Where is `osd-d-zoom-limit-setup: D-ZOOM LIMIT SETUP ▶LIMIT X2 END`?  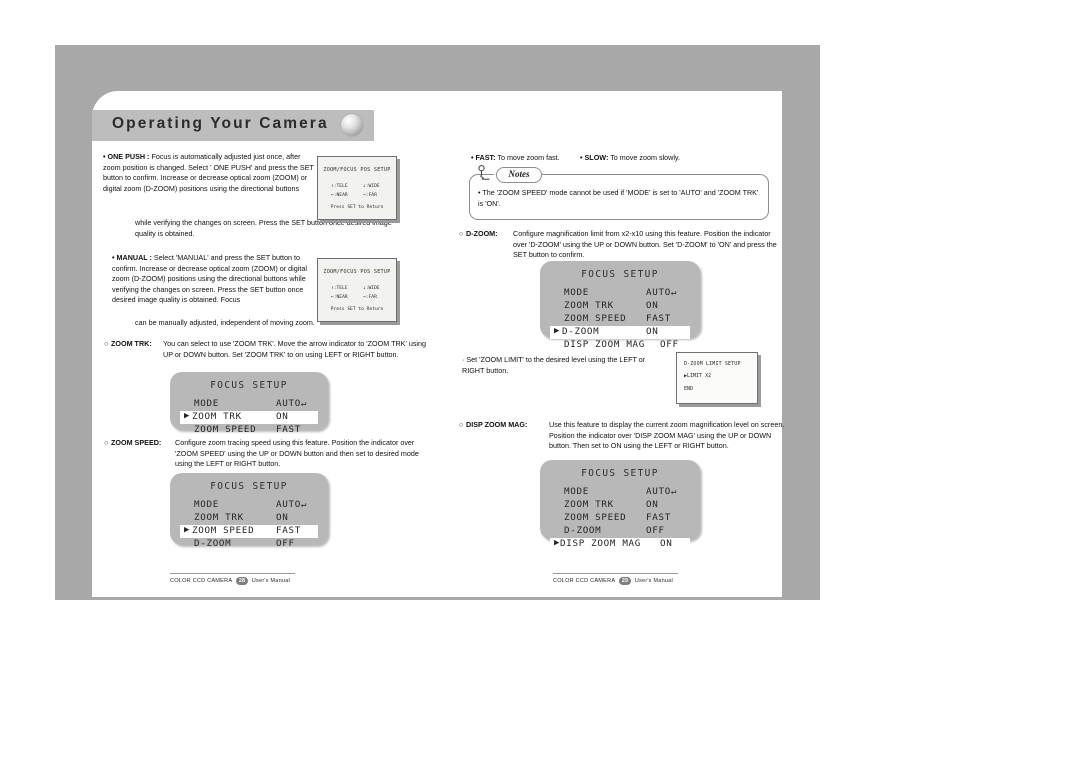
osd-d-zoom-limit-setup: D-ZOOM LIMIT SETUP ▶LIMIT X2 END is located at coordinates (717, 378).